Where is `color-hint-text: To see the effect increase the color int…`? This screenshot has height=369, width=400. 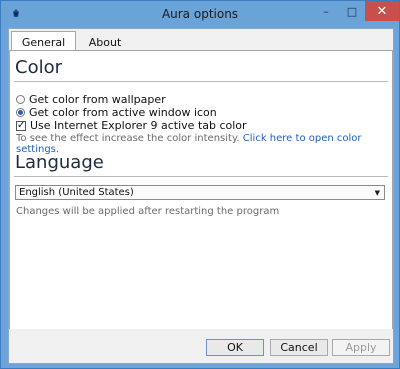
color-hint-text: To see the effect increase the color int… is located at coordinates (128, 138).